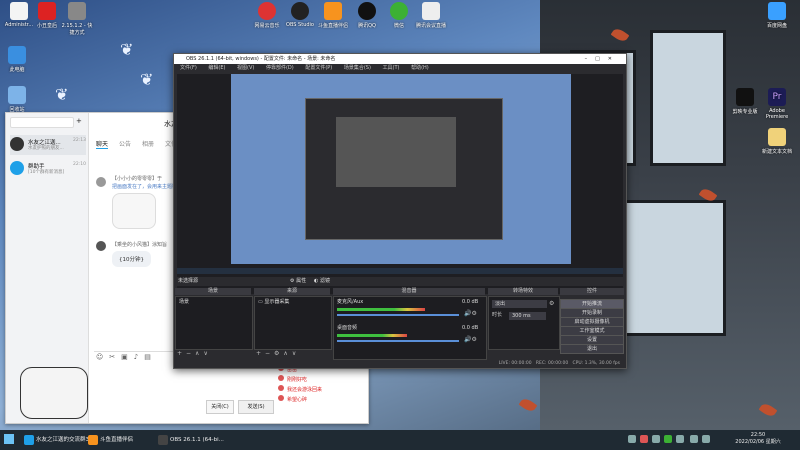  I want to click on desktop-icon-shortcut: 2.15.1.2 - 快捷方式, so click(77, 19).